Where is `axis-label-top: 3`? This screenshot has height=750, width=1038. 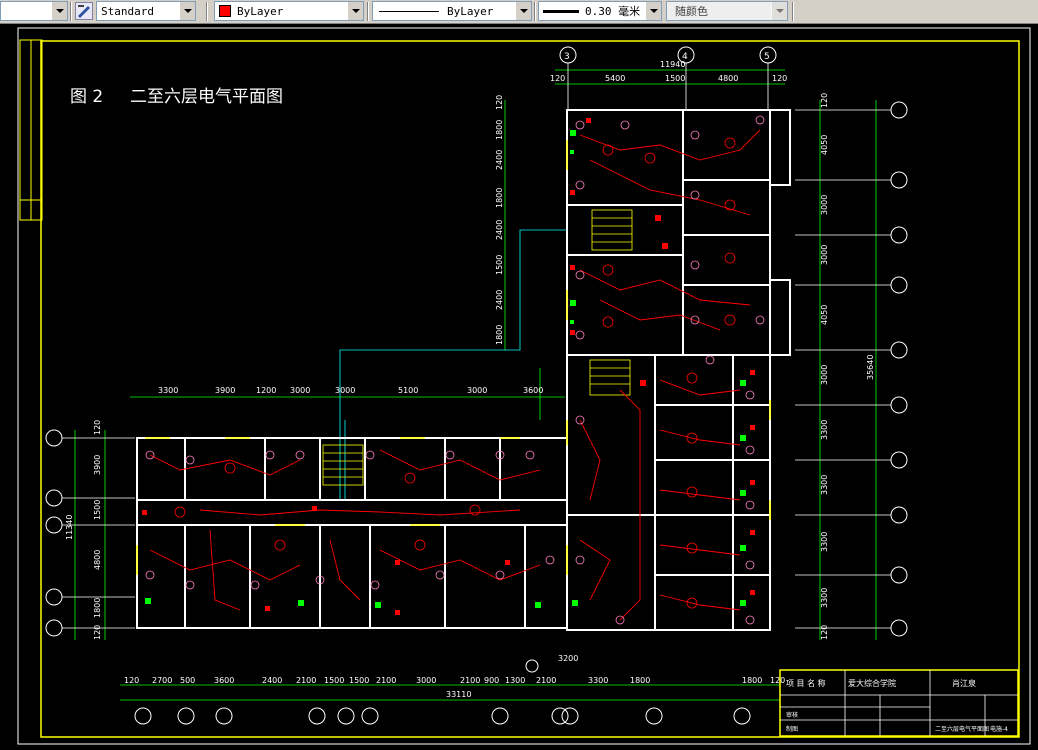
axis-label-top: 3 is located at coordinates (567, 57).